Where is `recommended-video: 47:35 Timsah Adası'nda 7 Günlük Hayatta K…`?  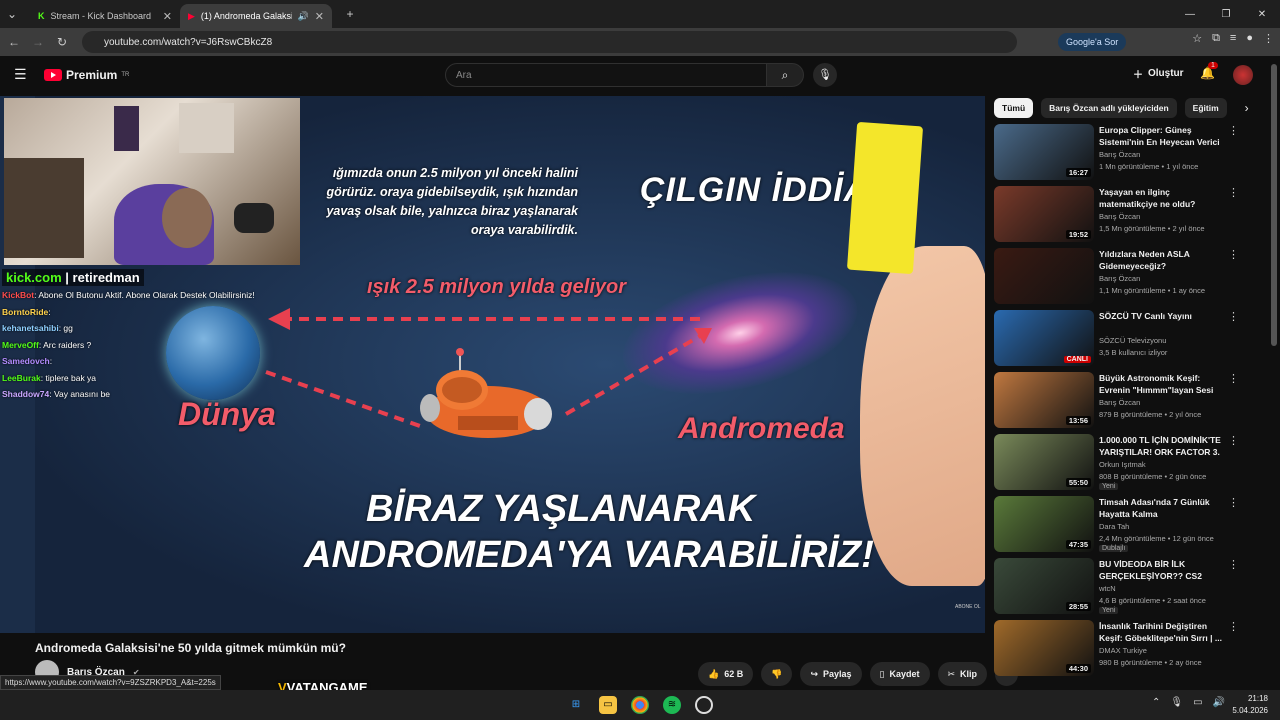 recommended-video: 47:35 Timsah Adası'nda 7 Günlük Hayatta K… is located at coordinates (1117, 527).